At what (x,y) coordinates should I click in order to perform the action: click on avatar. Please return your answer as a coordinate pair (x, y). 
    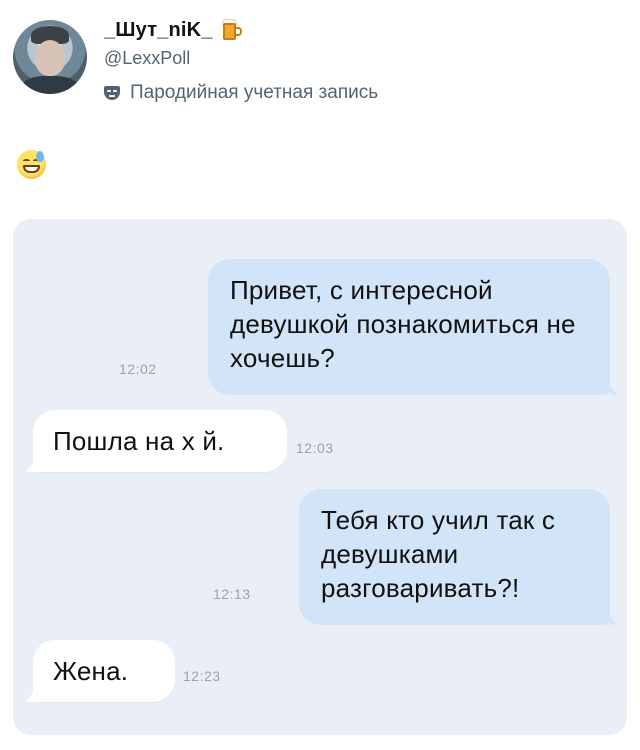
    Looking at the image, I should click on (50, 57).